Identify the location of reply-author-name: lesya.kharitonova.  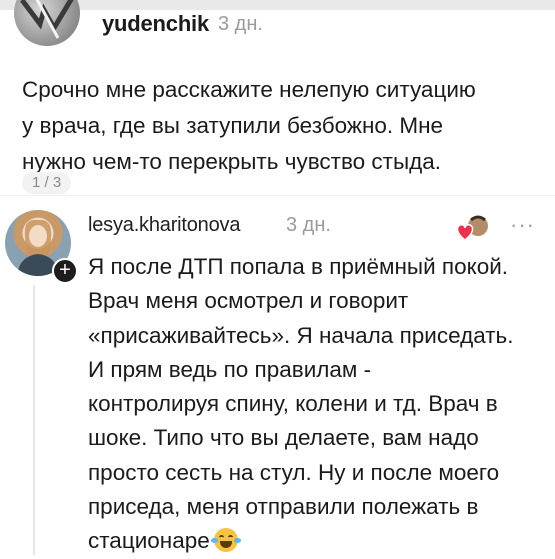
(164, 225).